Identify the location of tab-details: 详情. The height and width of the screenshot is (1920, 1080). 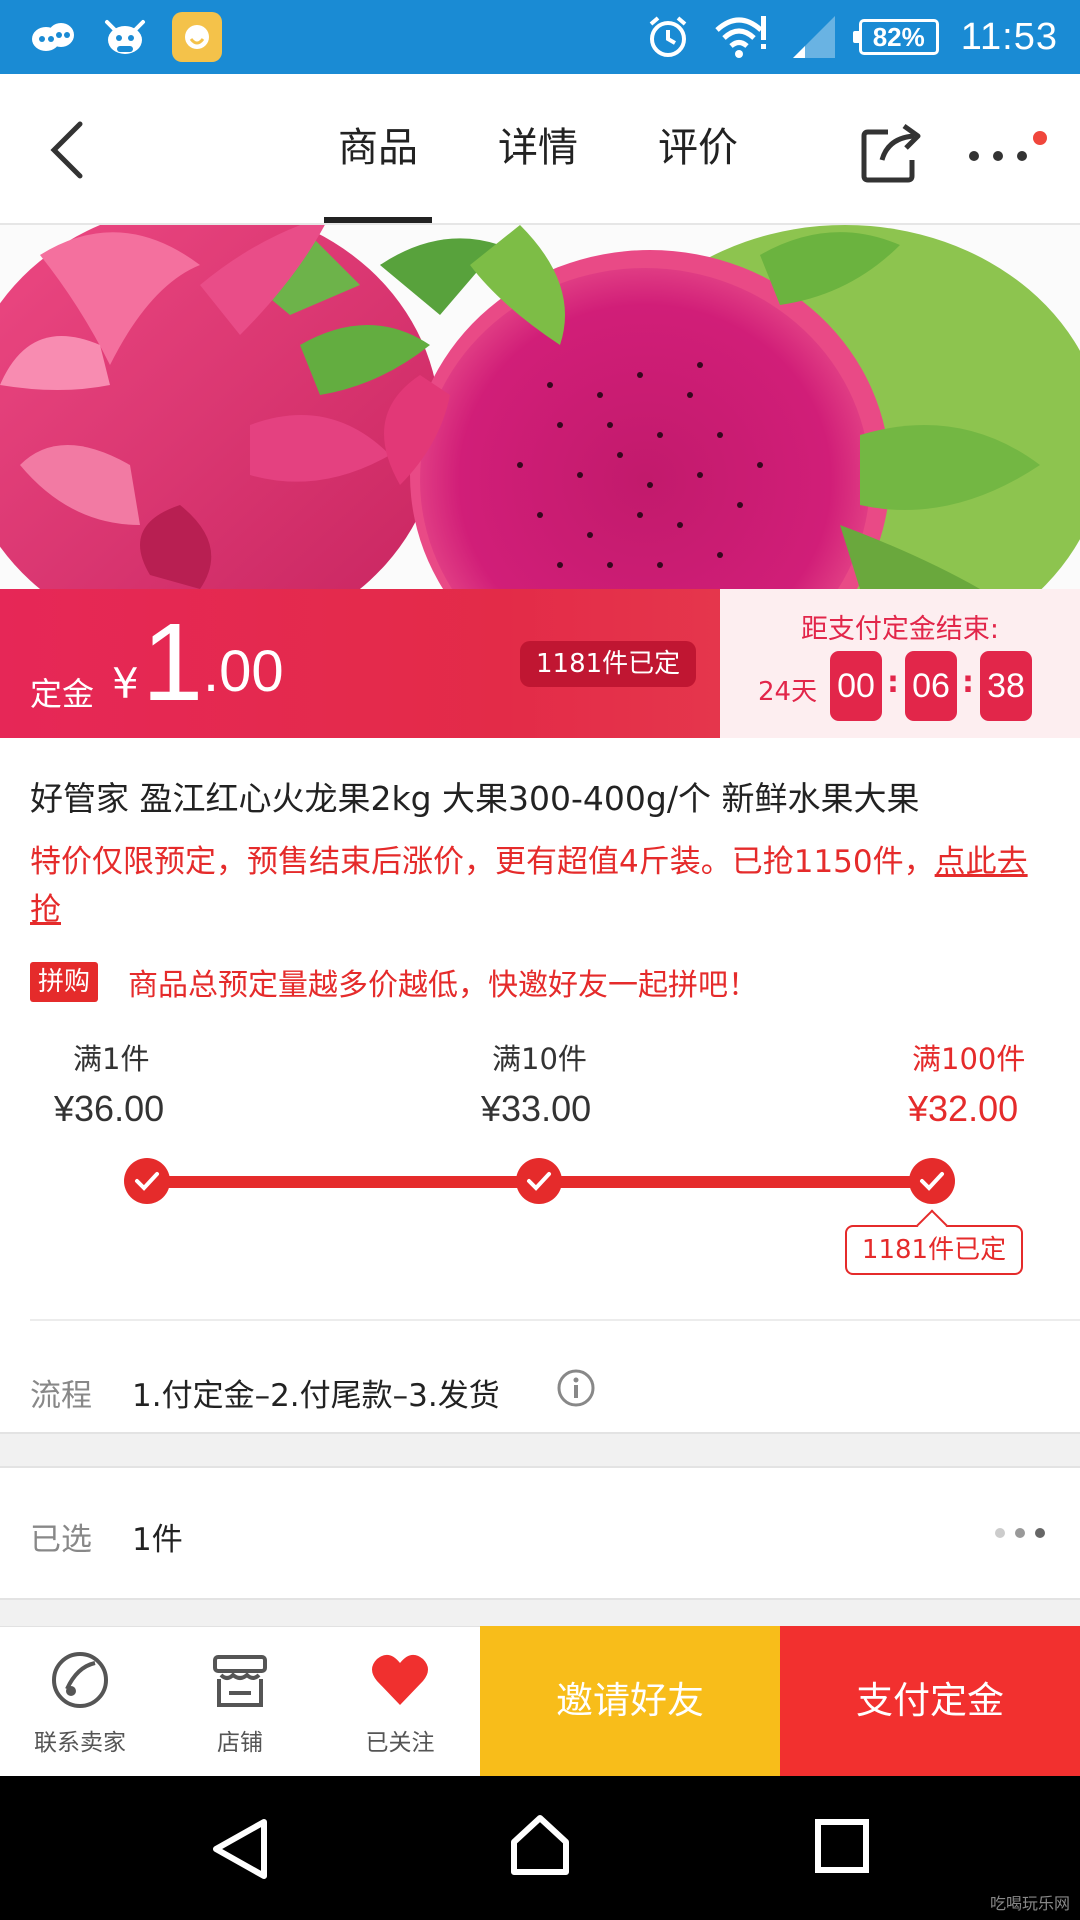
(538, 148).